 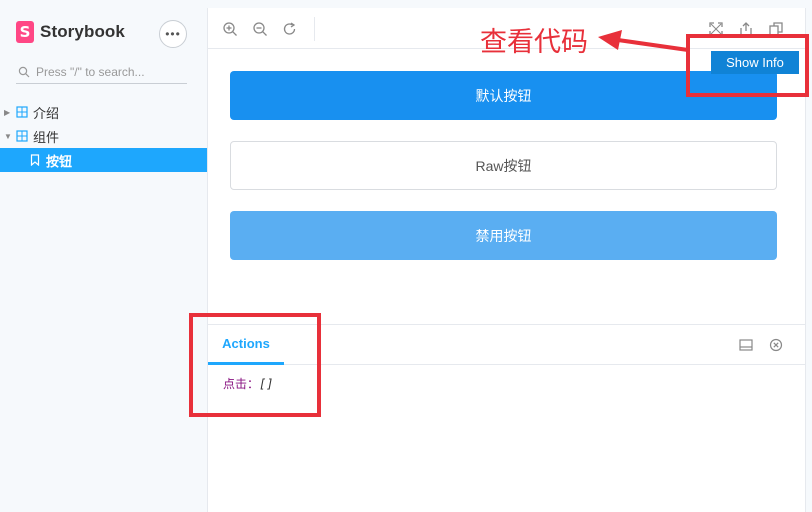 What do you see at coordinates (643, 41) in the screenshot?
I see `annotation-arrow-icon` at bounding box center [643, 41].